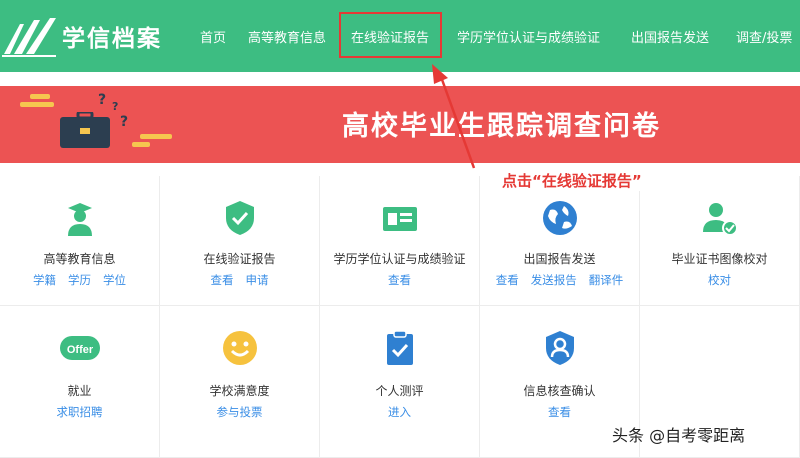  What do you see at coordinates (239, 259) in the screenshot?
I see `tile-title: 在线验证报告` at bounding box center [239, 259].